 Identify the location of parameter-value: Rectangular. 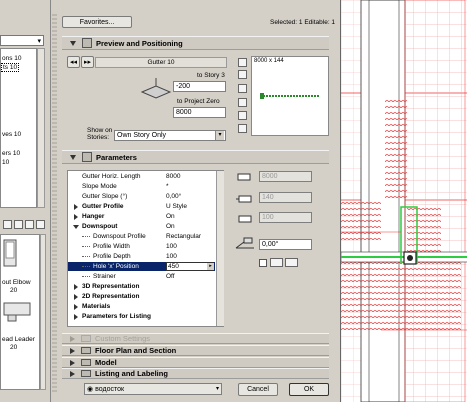
(183, 236).